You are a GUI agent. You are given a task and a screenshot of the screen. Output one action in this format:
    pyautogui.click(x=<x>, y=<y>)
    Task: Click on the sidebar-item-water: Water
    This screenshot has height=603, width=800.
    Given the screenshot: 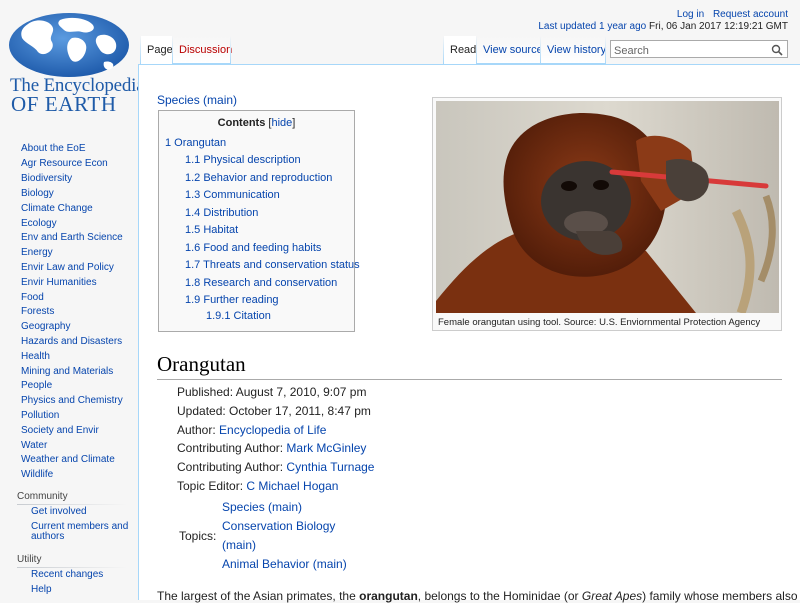 What is the action you would take?
    pyautogui.click(x=34, y=445)
    